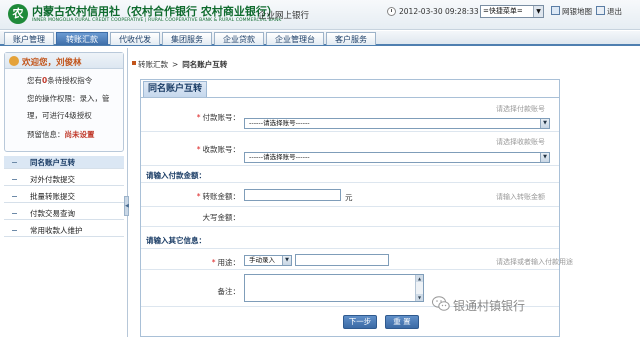 The image size is (640, 337). Describe the element at coordinates (262, 260) in the screenshot. I see `purpose-mode-value: 手动录入` at that location.